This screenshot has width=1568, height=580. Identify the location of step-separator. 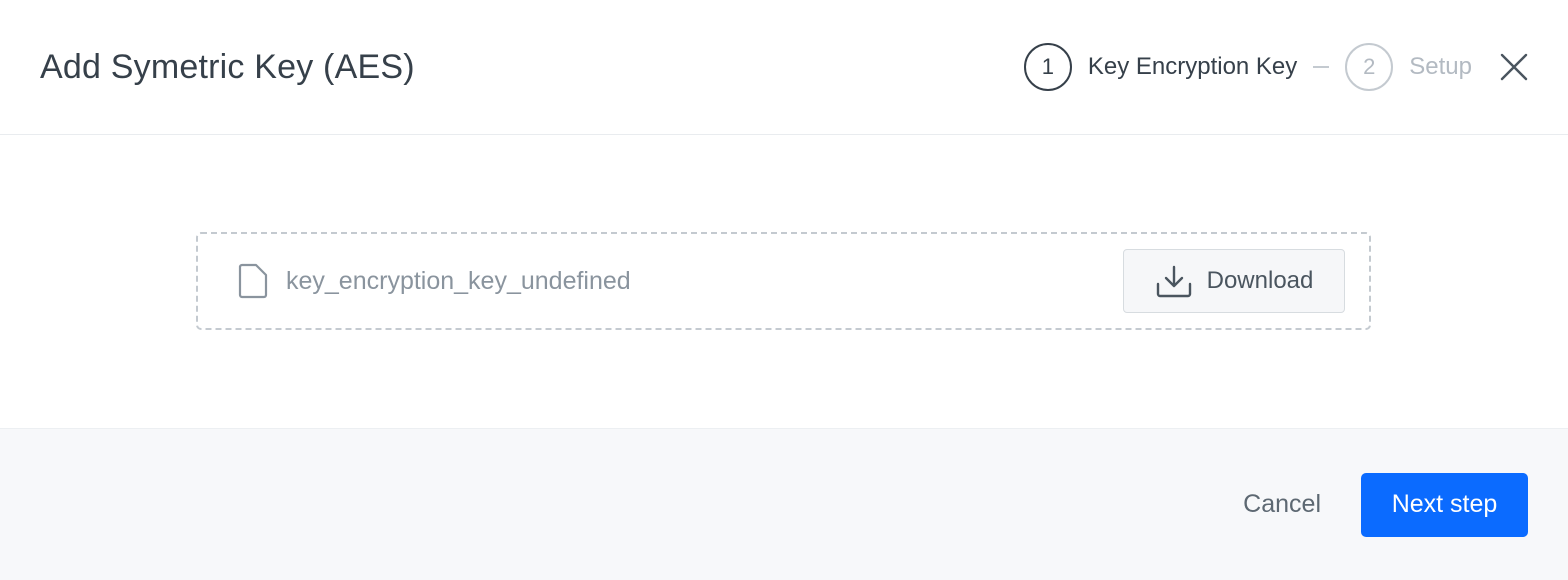
(1321, 67).